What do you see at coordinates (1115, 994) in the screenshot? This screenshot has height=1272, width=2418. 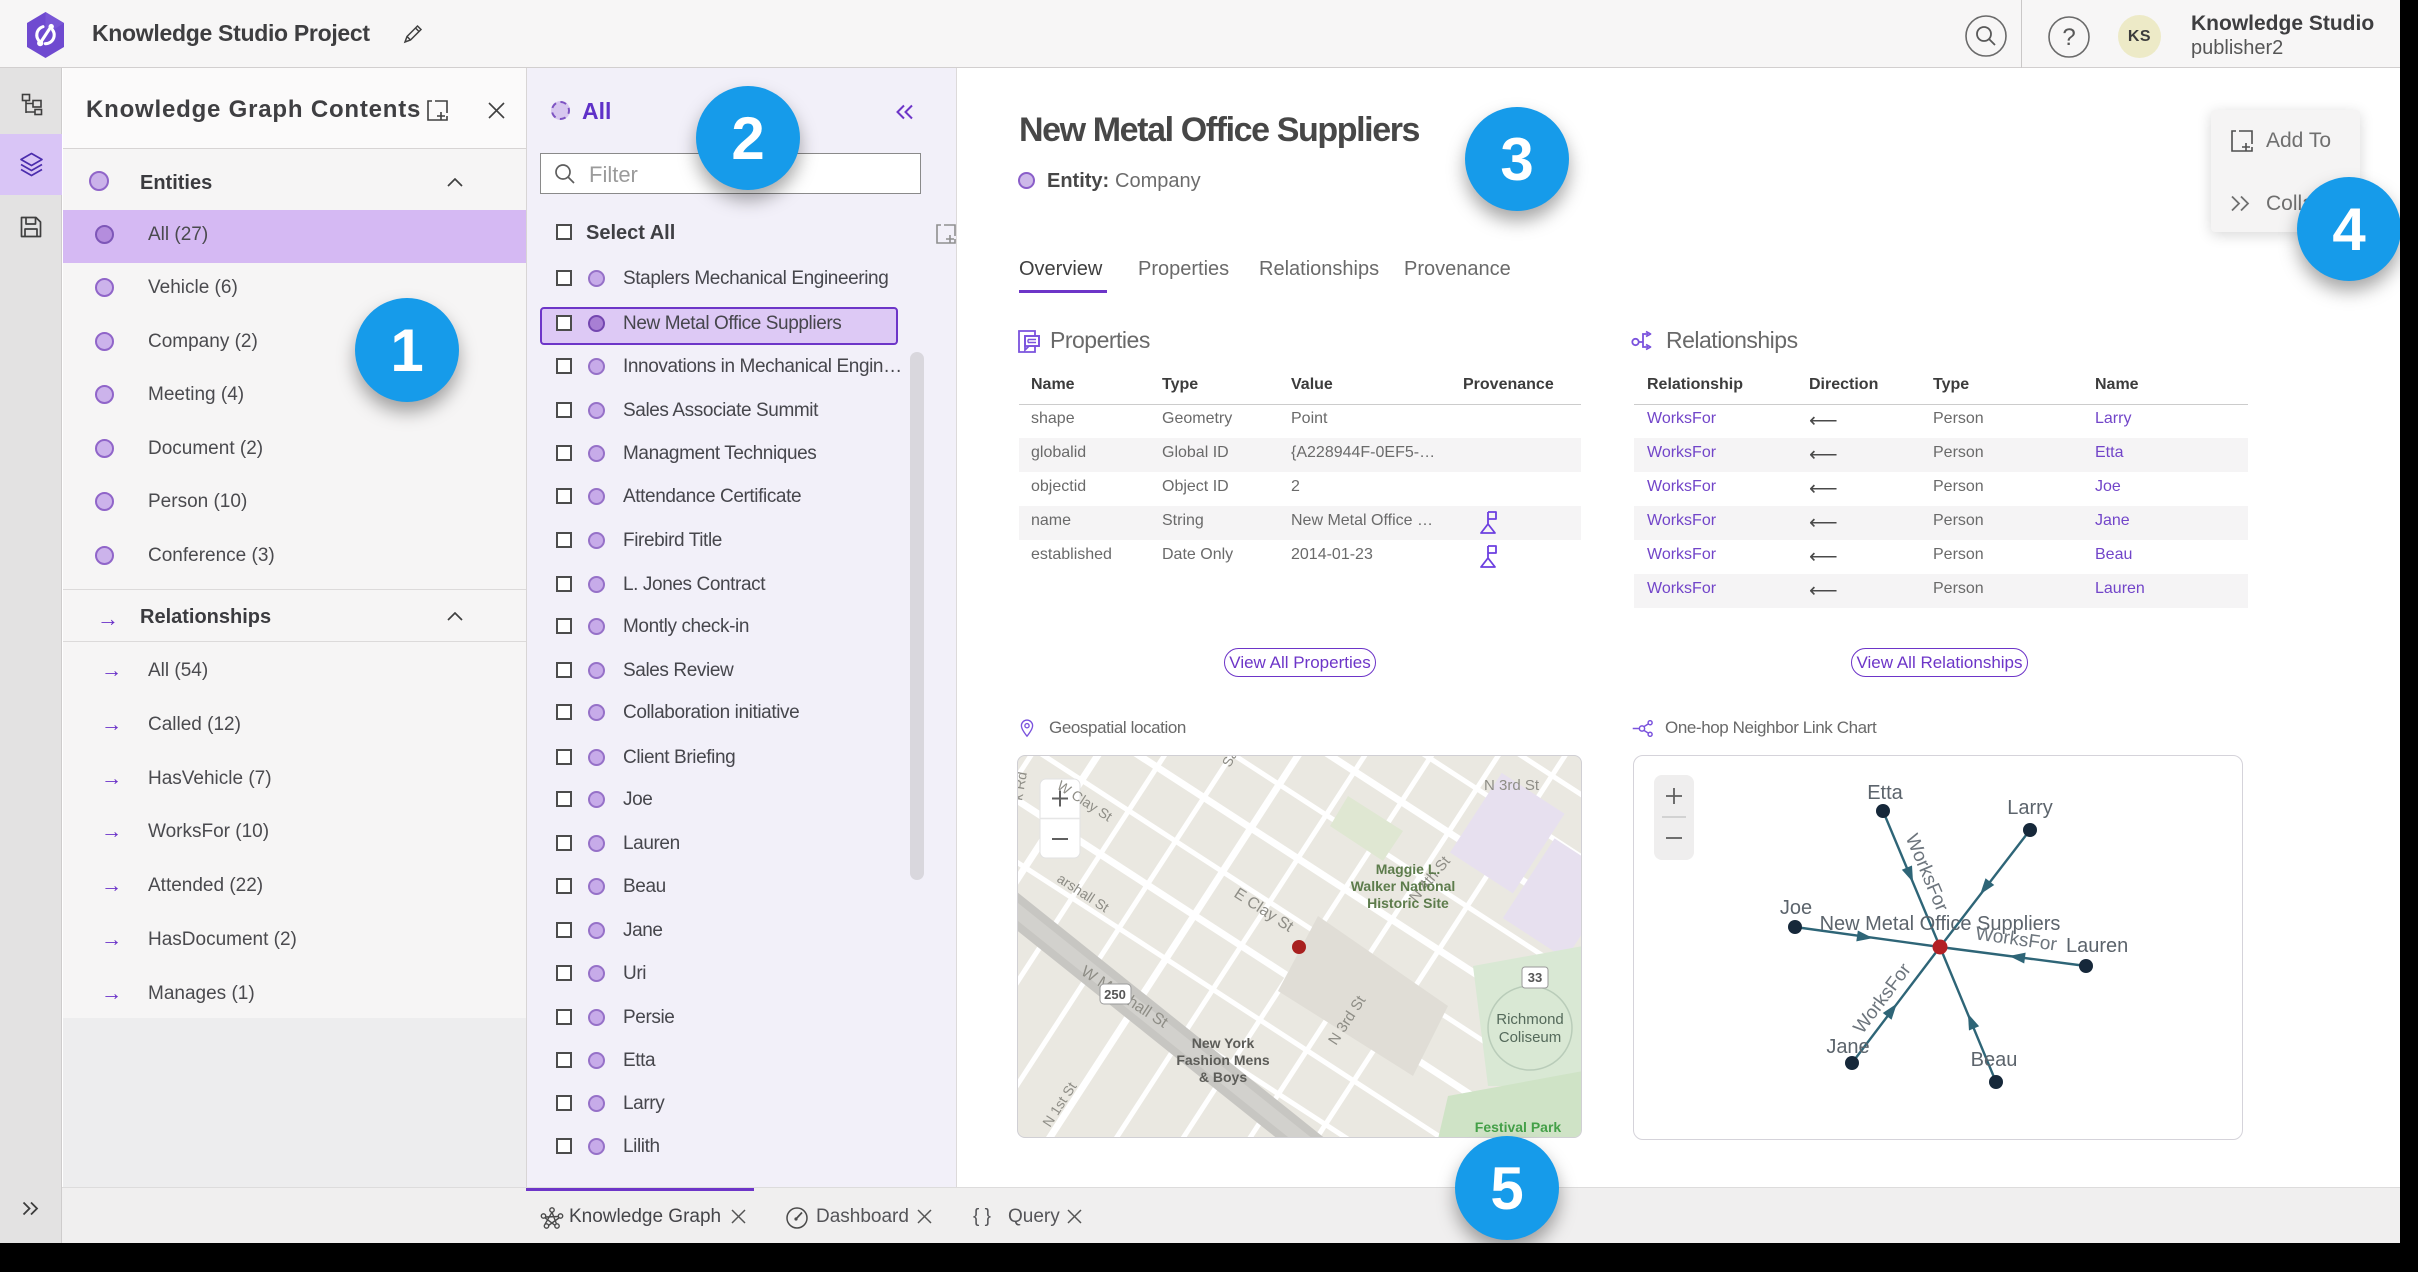 I see `svg-text: 250` at bounding box center [1115, 994].